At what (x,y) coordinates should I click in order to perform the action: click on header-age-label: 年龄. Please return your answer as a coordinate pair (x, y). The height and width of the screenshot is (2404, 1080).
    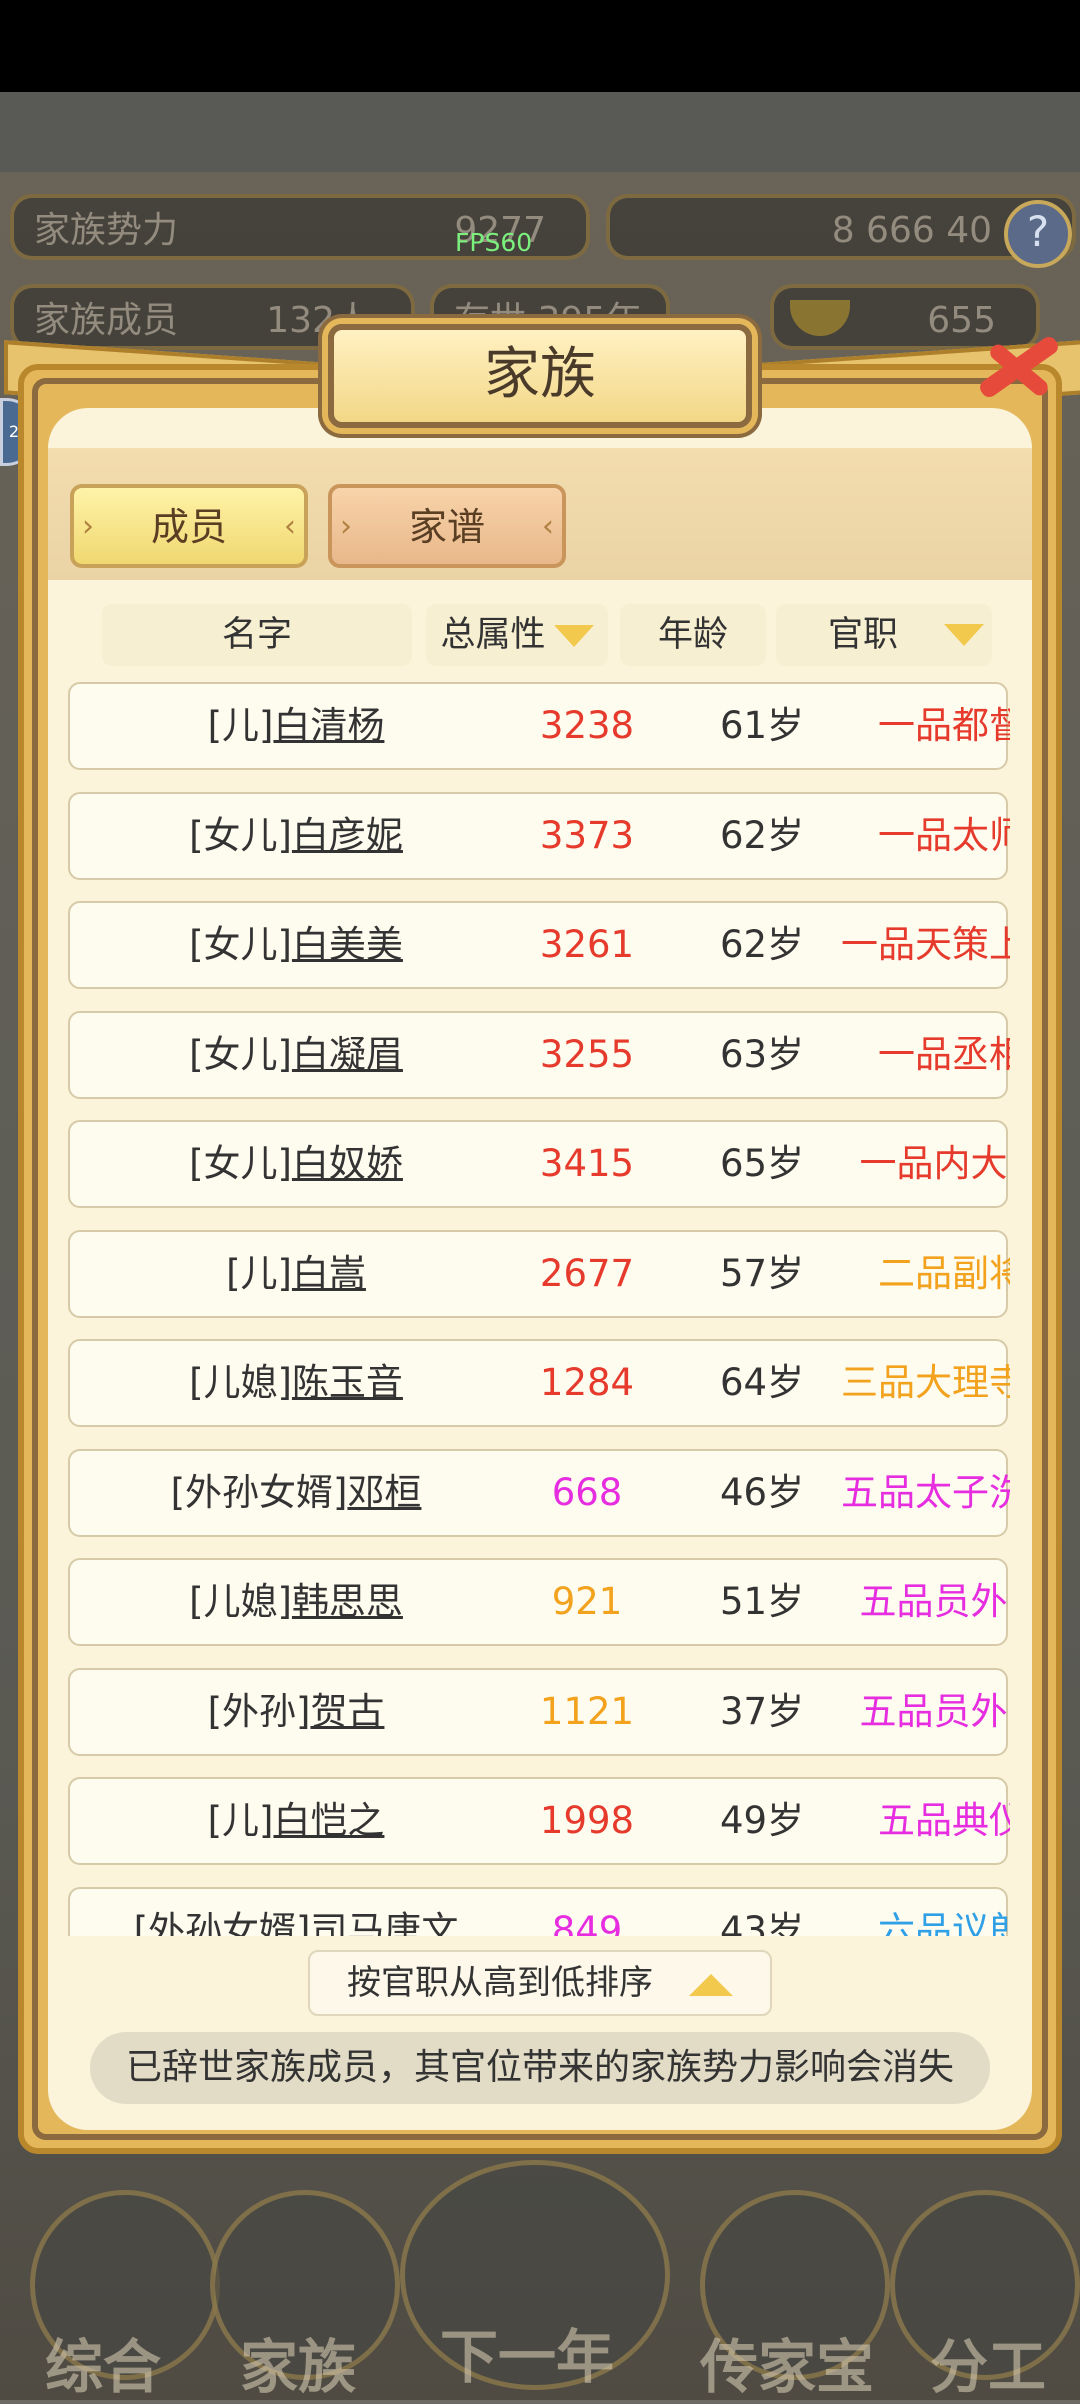
    Looking at the image, I should click on (692, 635).